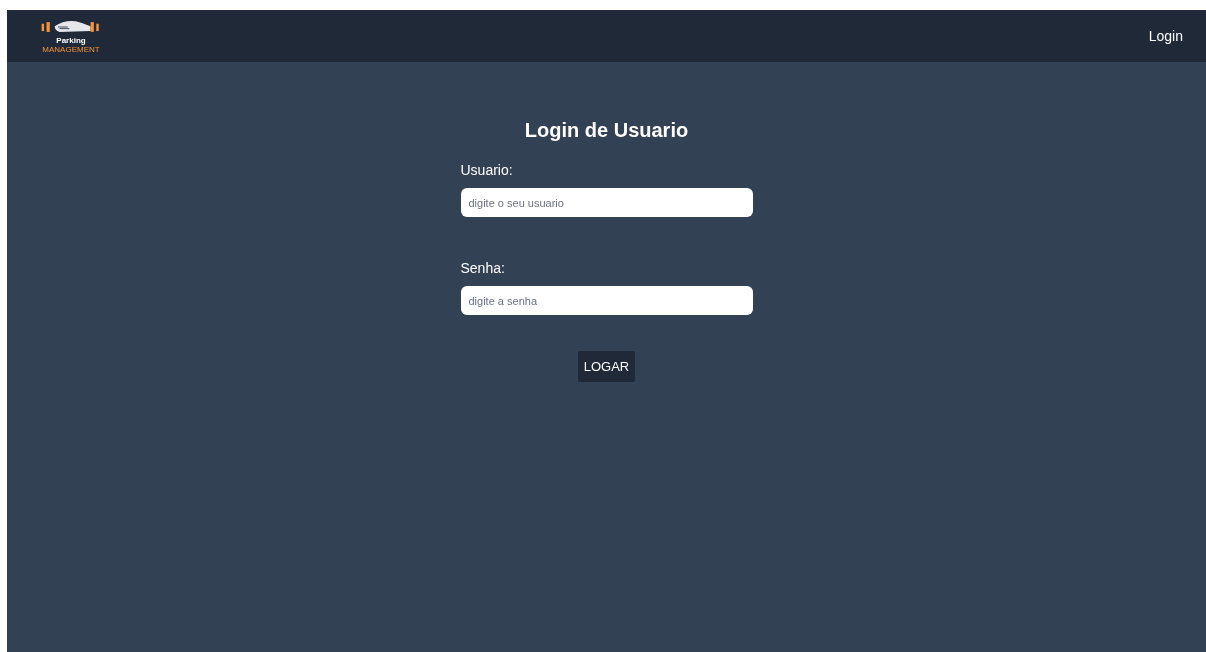  I want to click on logo-subtitle: MANAGEMENT, so click(71, 49).